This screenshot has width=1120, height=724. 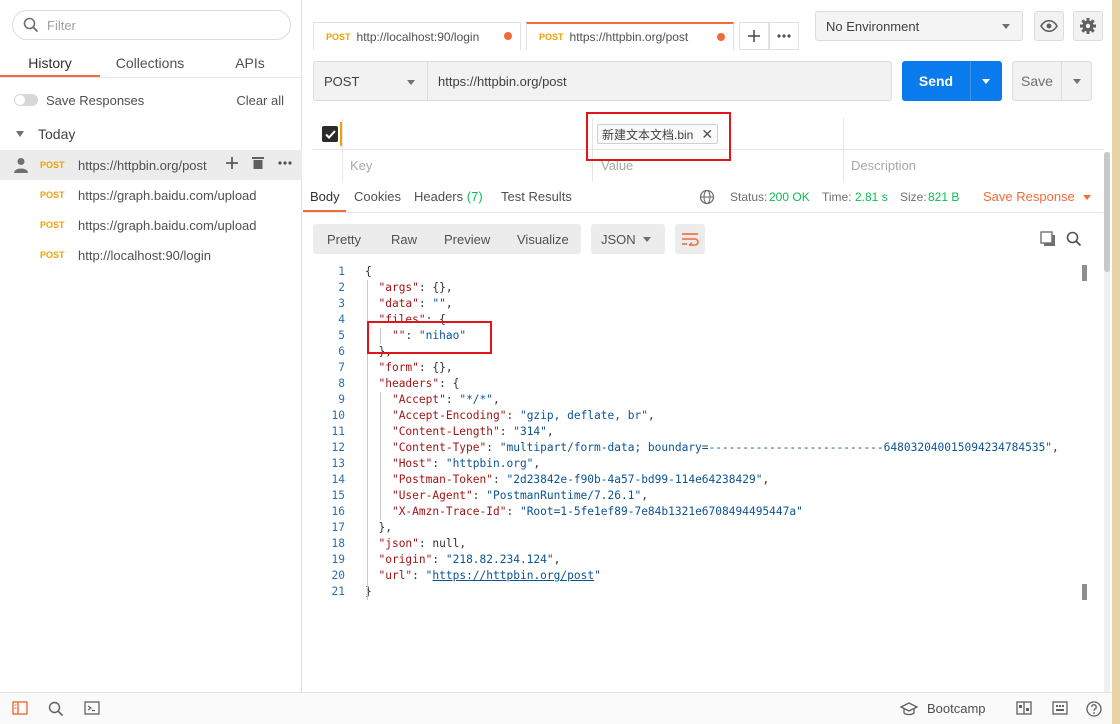 I want to click on scrollbar-thumb, so click(x=1107, y=212).